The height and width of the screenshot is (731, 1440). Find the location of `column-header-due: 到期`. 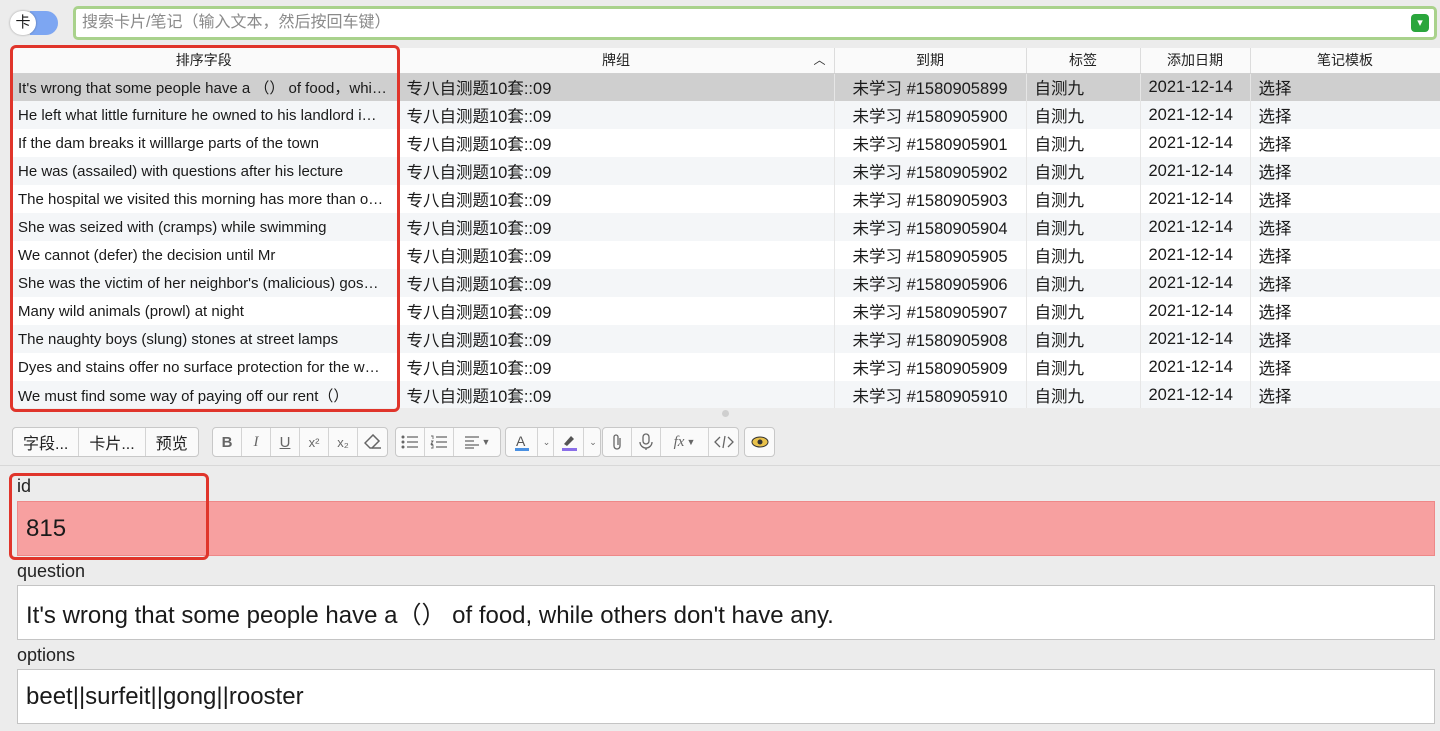

column-header-due: 到期 is located at coordinates (930, 61).